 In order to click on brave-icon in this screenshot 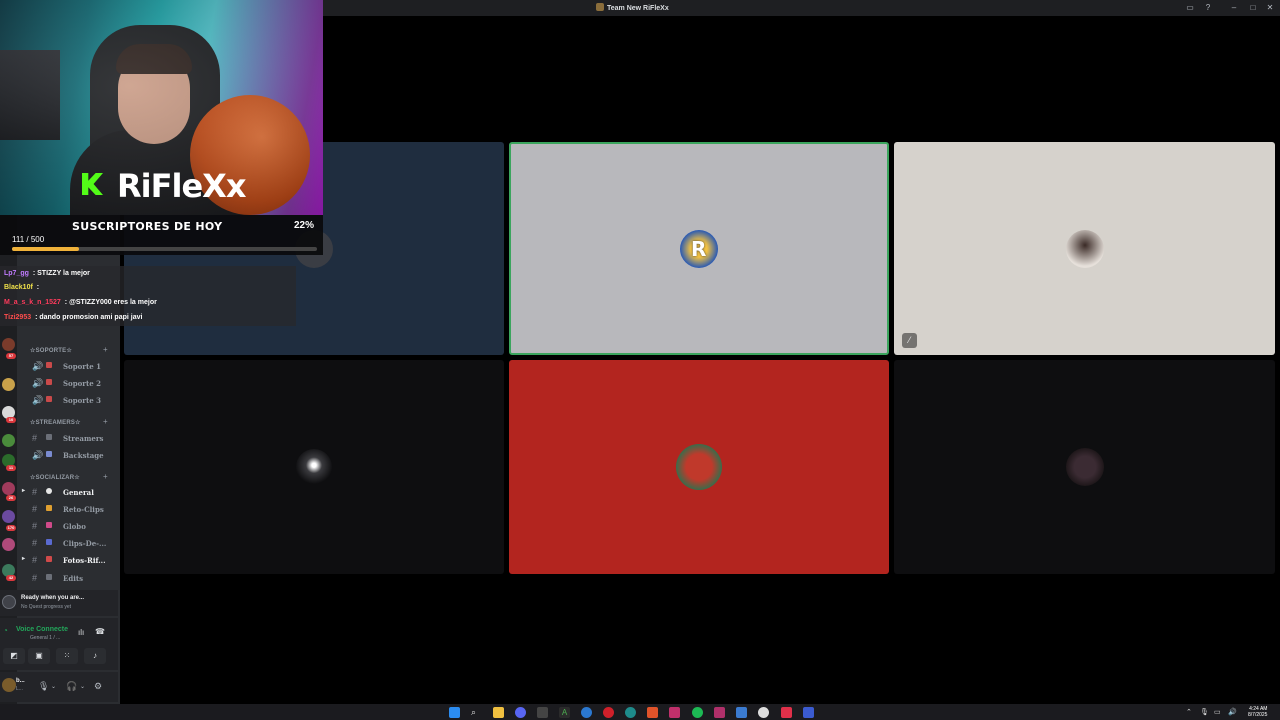, I will do `click(652, 712)`.